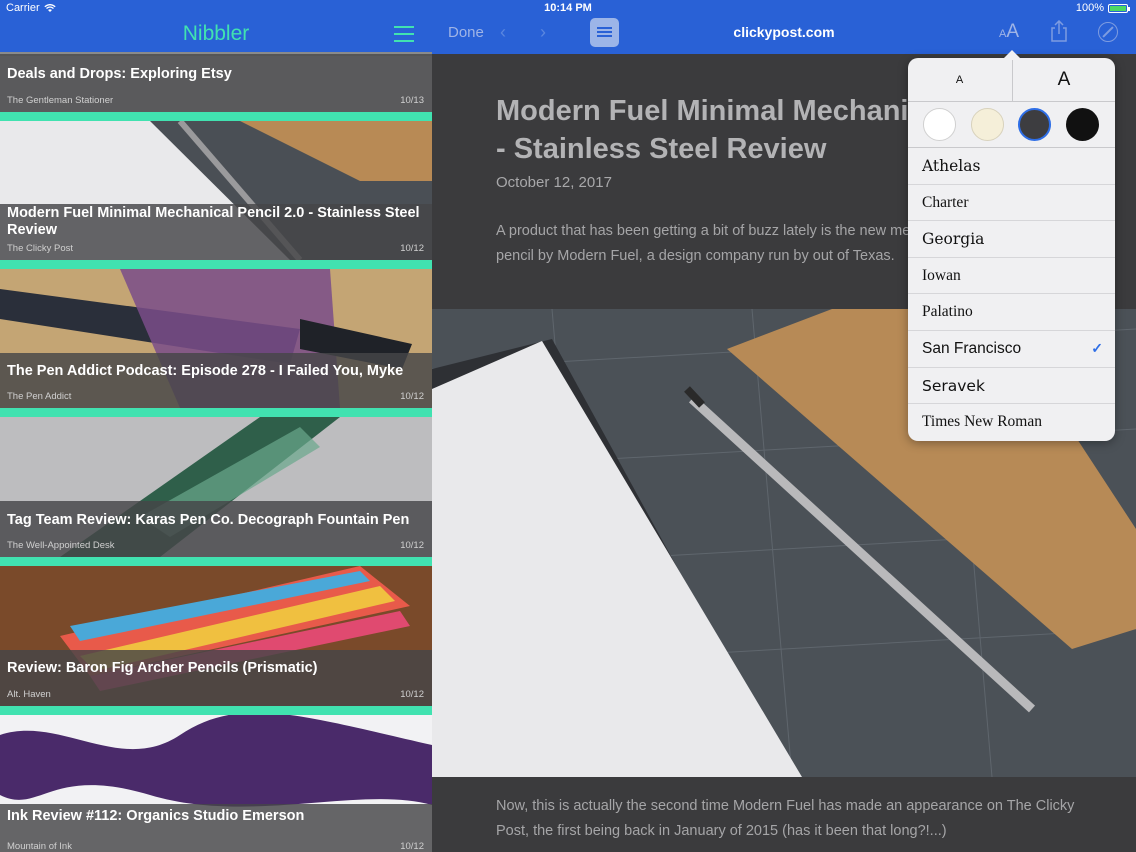 This screenshot has width=1136, height=852. What do you see at coordinates (1011, 203) in the screenshot?
I see `font-option-charter: Charter` at bounding box center [1011, 203].